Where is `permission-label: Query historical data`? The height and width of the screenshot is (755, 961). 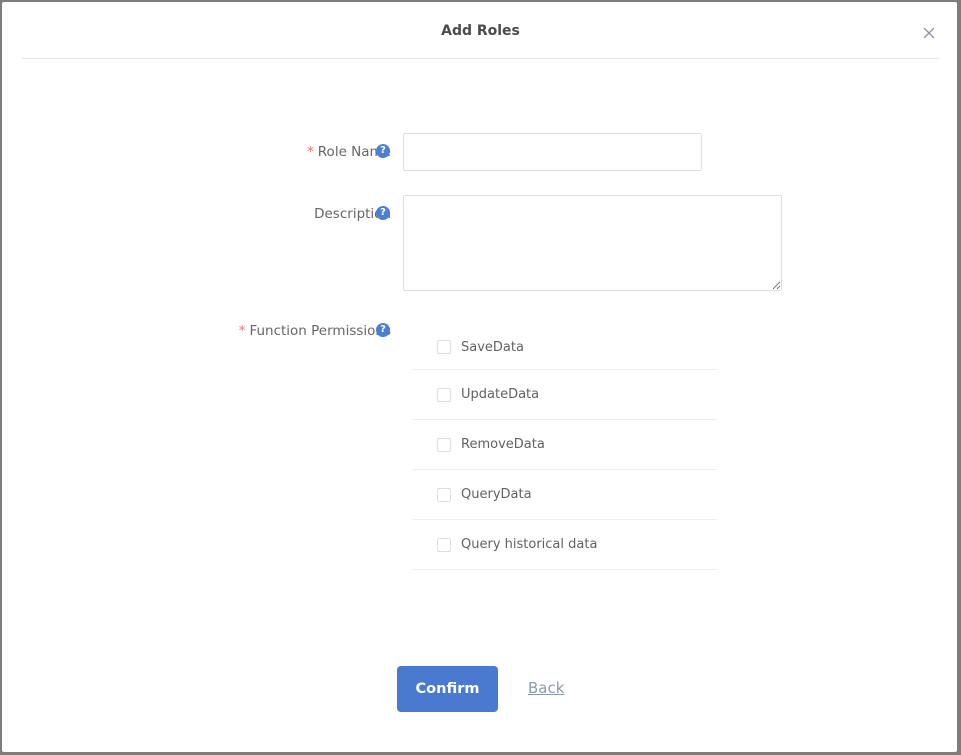 permission-label: Query historical data is located at coordinates (529, 544).